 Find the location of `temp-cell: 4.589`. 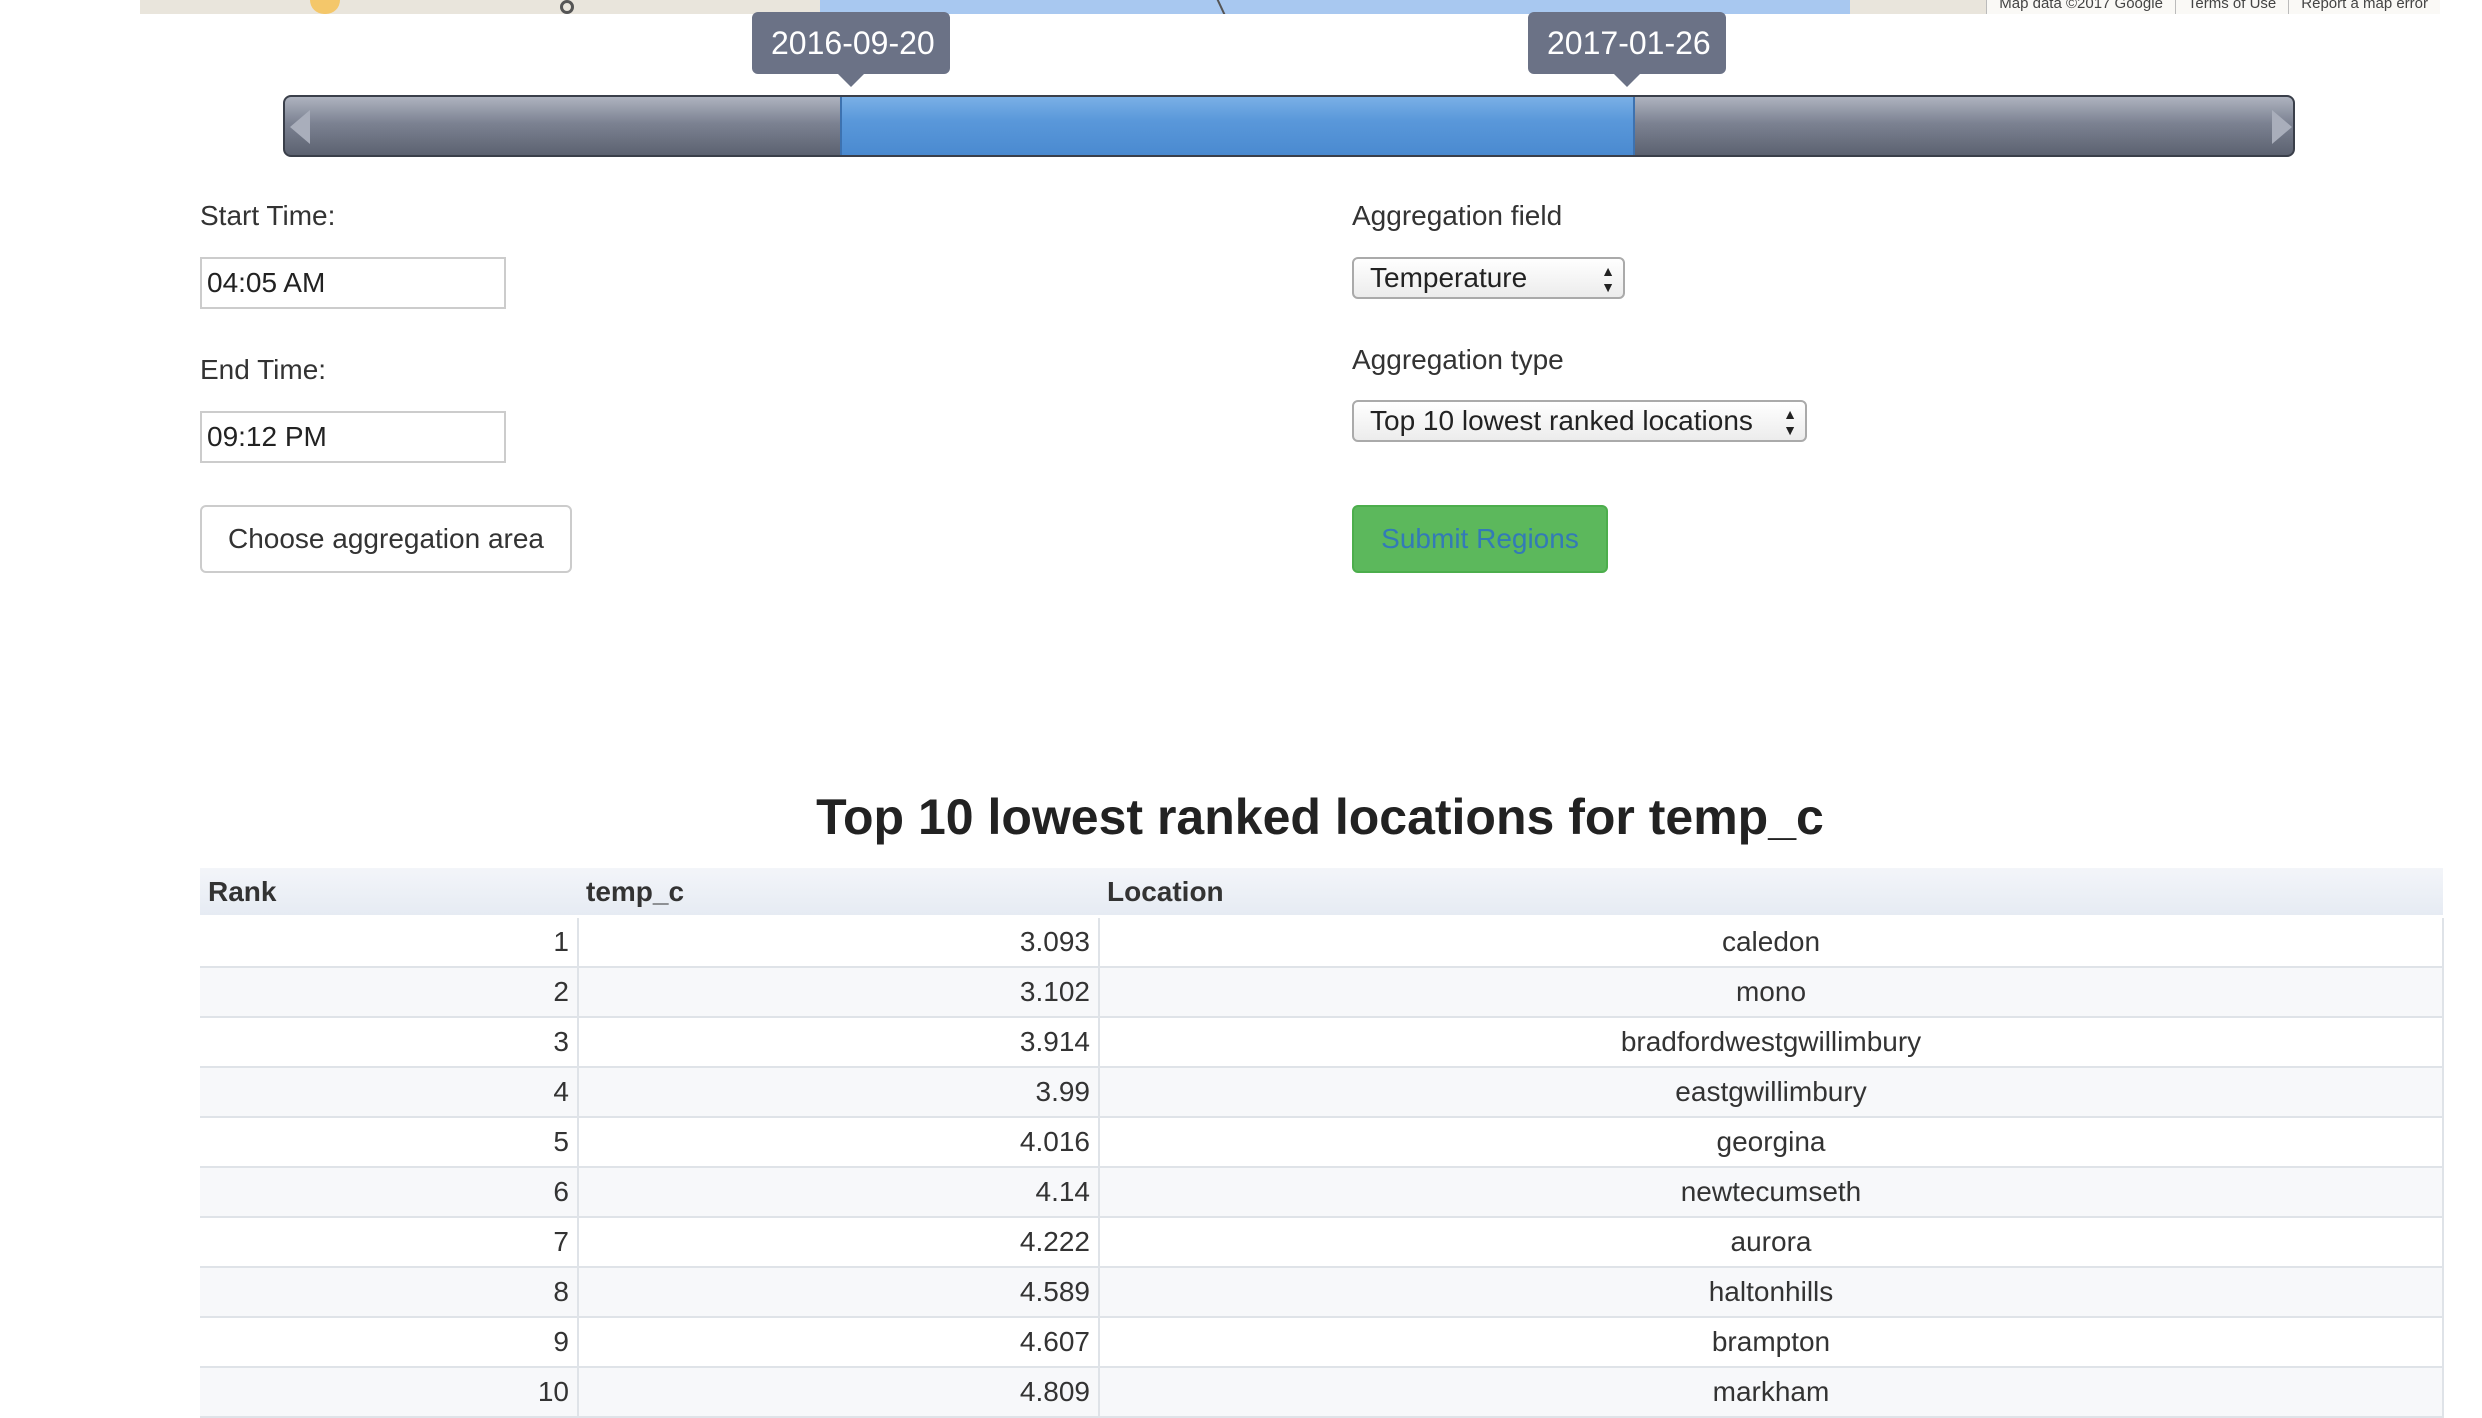

temp-cell: 4.589 is located at coordinates (839, 1292).